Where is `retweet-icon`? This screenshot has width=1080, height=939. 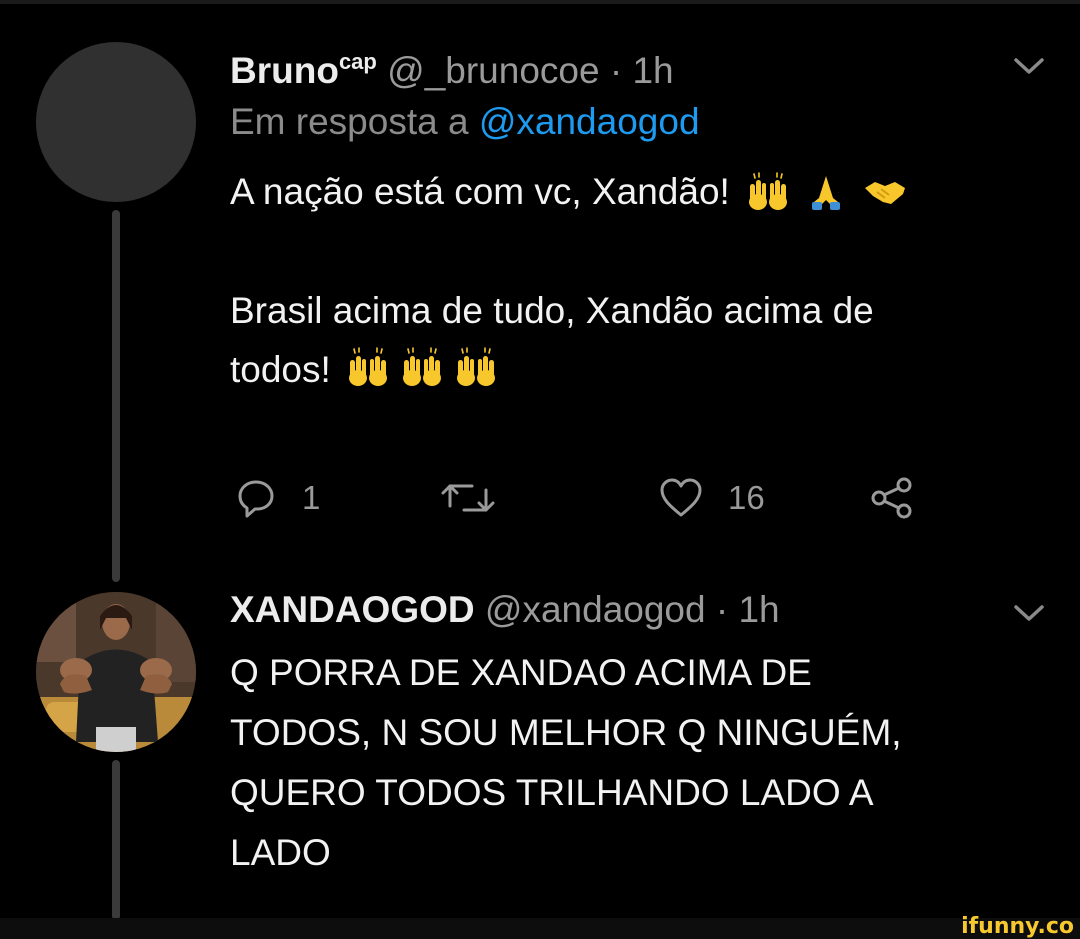
retweet-icon is located at coordinates (468, 498).